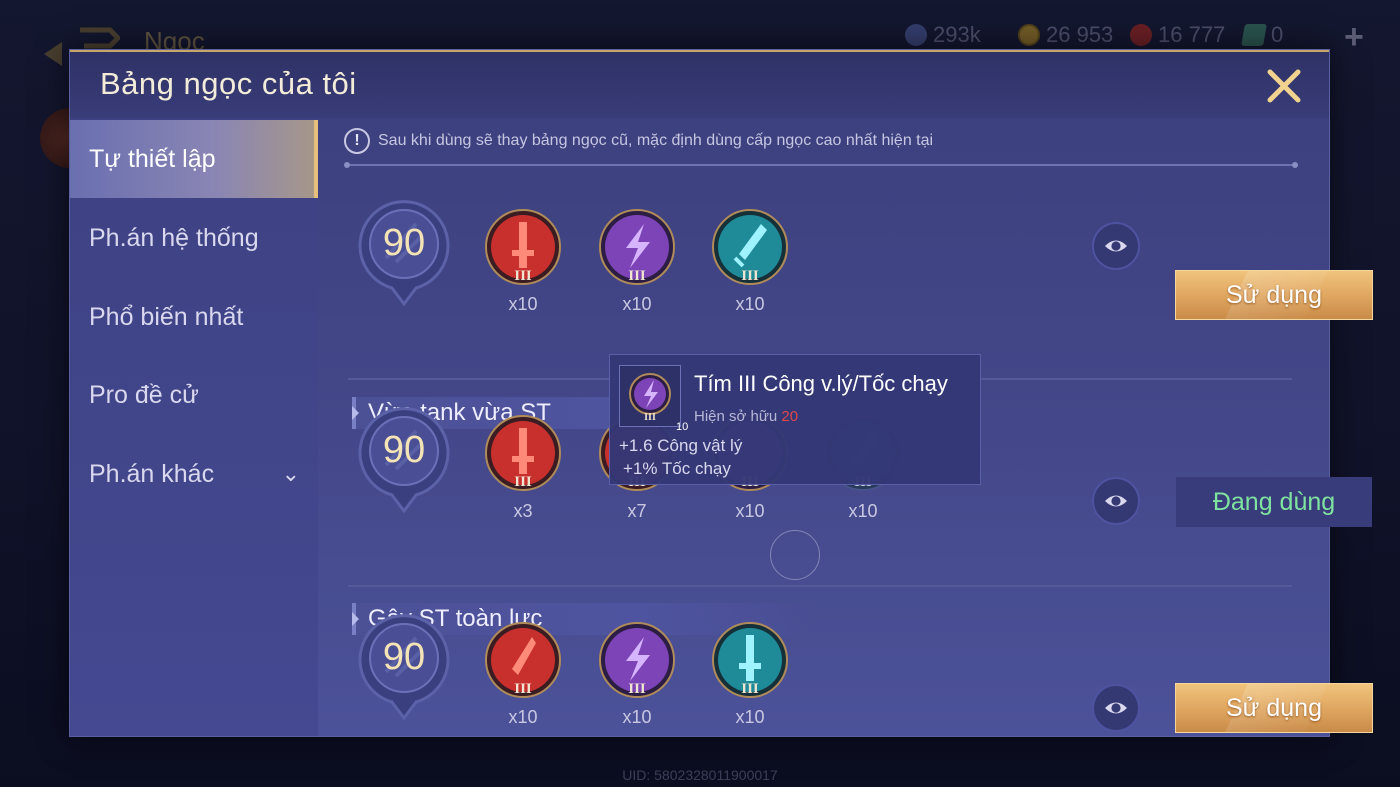 The width and height of the screenshot is (1400, 787). Describe the element at coordinates (699, 84) in the screenshot. I see `modal-header: Bảng ngọc của tôi` at that location.